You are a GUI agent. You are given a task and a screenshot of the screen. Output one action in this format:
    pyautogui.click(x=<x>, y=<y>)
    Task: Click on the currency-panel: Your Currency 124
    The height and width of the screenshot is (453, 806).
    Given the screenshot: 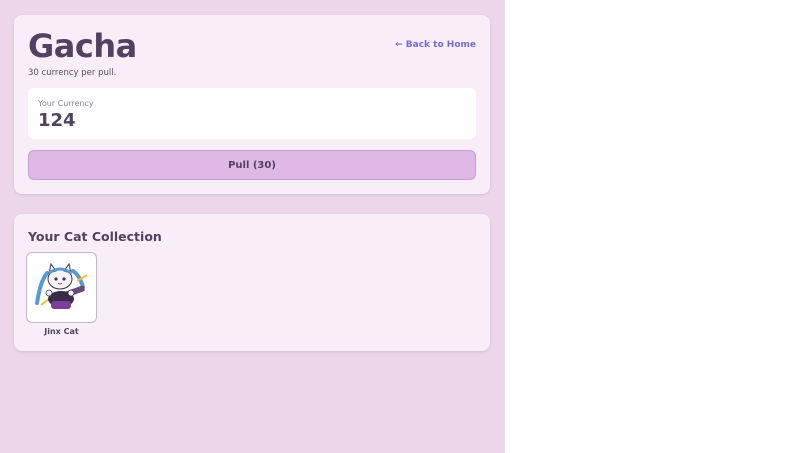 What is the action you would take?
    pyautogui.click(x=252, y=113)
    